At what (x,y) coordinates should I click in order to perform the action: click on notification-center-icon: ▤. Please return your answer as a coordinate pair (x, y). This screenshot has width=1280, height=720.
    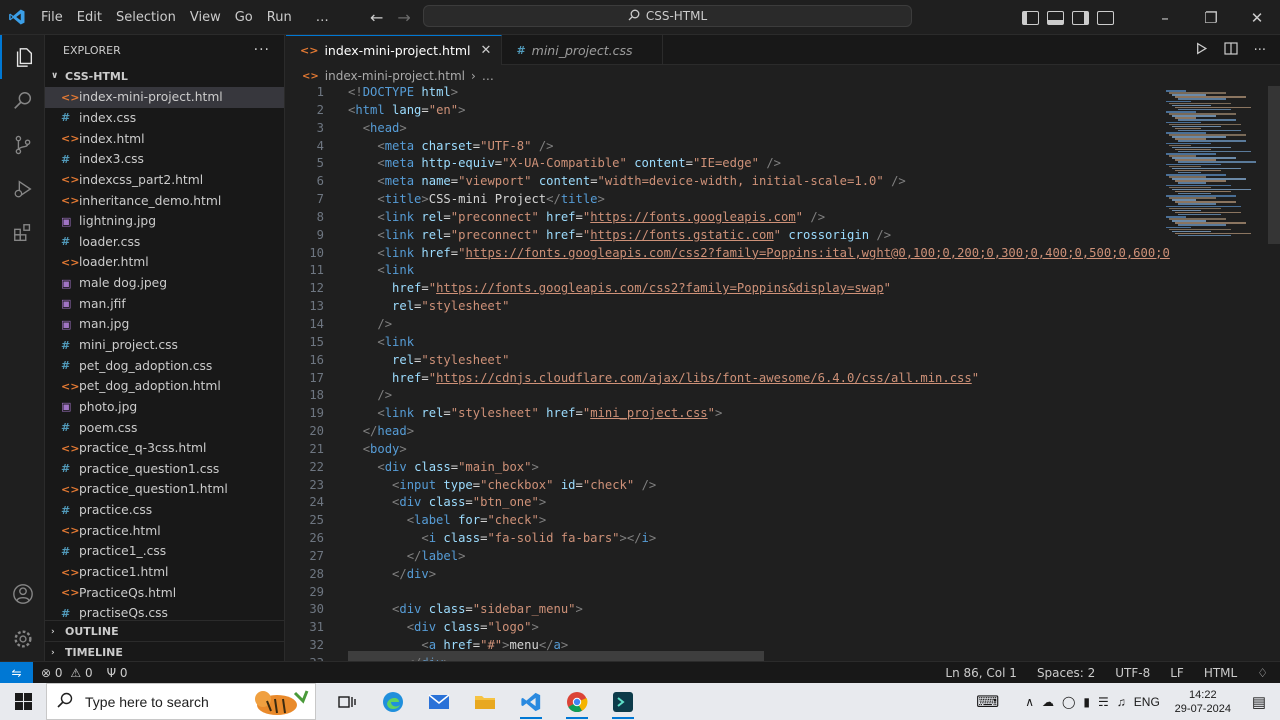
    Looking at the image, I should click on (1259, 702).